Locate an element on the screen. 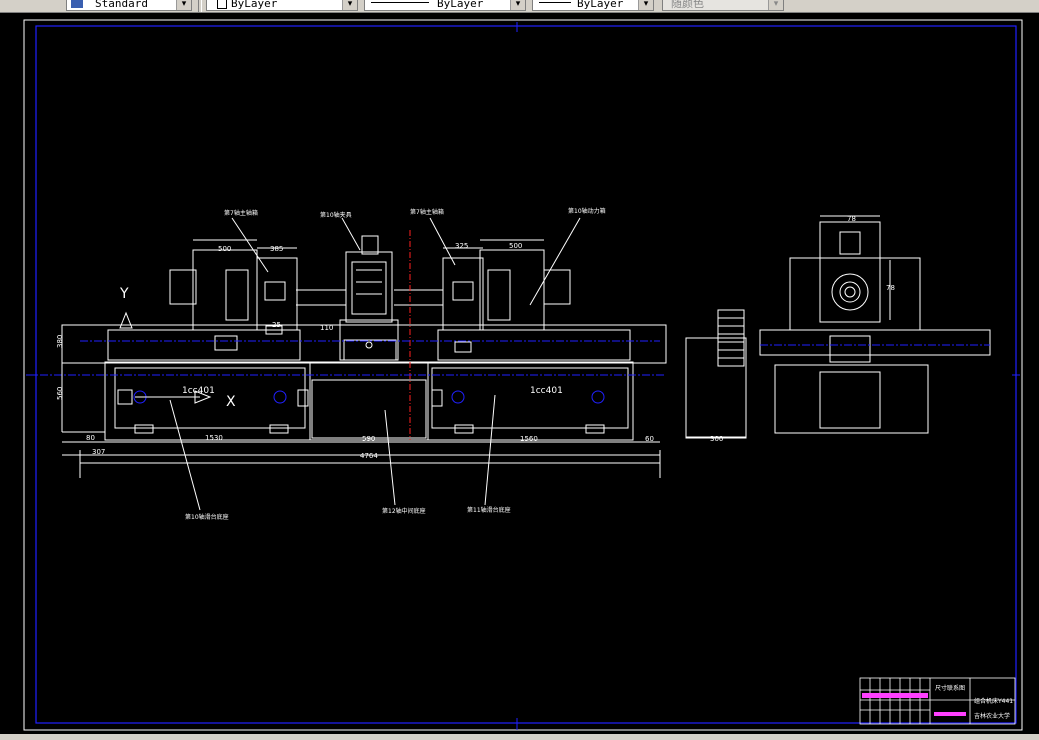  title-block-school: 吉林农业大学 is located at coordinates (992, 716).